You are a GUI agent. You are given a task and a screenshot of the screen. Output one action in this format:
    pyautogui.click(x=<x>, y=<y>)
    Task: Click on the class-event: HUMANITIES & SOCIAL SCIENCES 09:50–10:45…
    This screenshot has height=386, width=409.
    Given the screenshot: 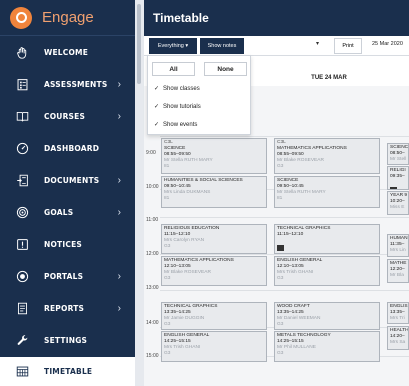 What is the action you would take?
    pyautogui.click(x=214, y=192)
    